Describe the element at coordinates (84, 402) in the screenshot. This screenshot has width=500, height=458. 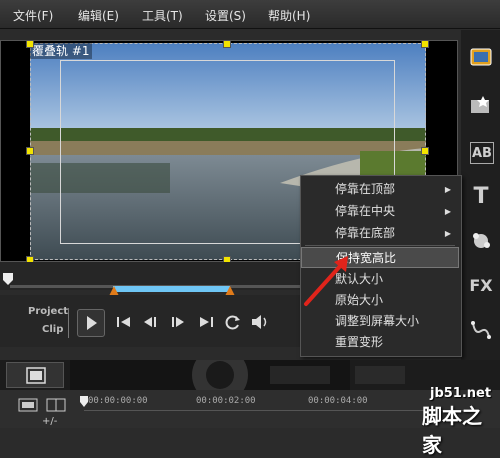
I see `timeline-playhead` at that location.